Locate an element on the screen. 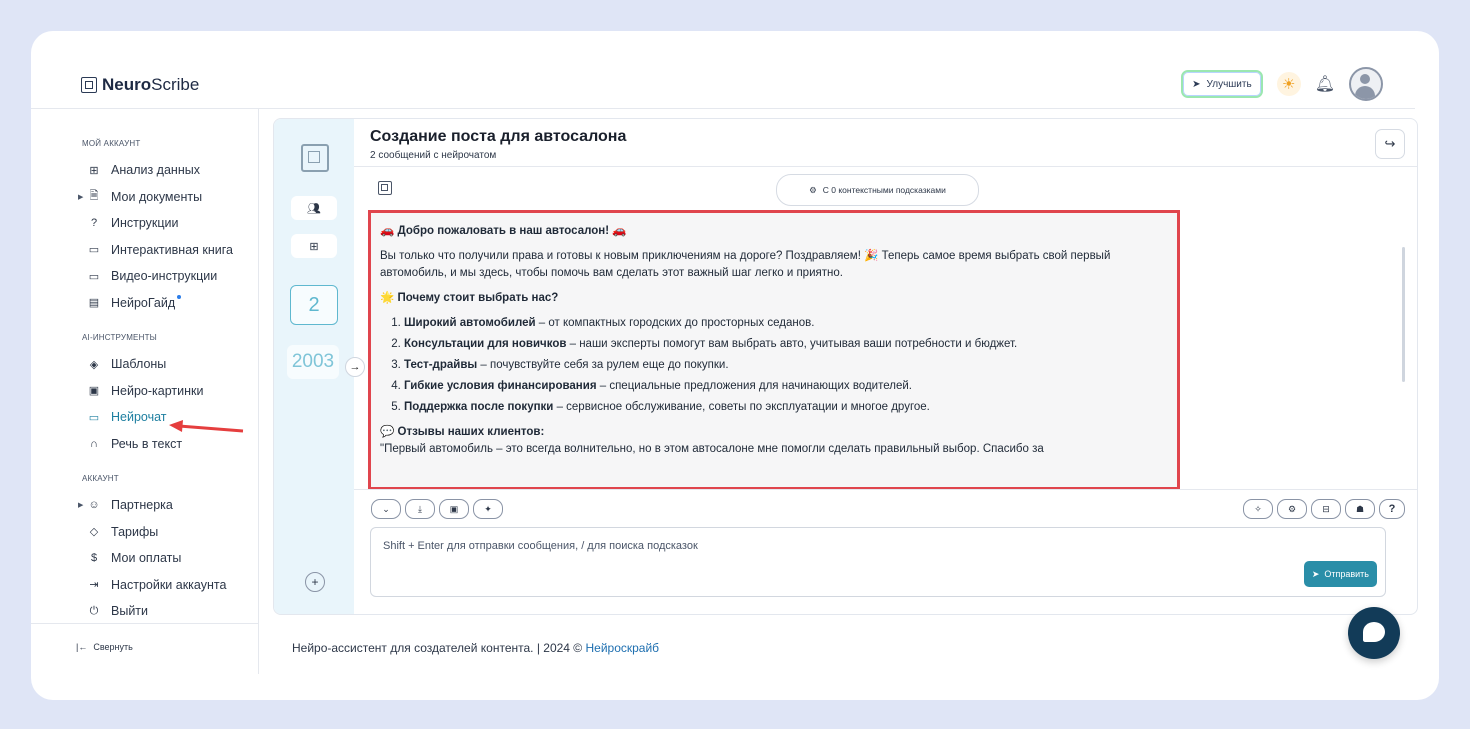 This screenshot has height=729, width=1470. chat-scrollbar is located at coordinates (1403, 314).